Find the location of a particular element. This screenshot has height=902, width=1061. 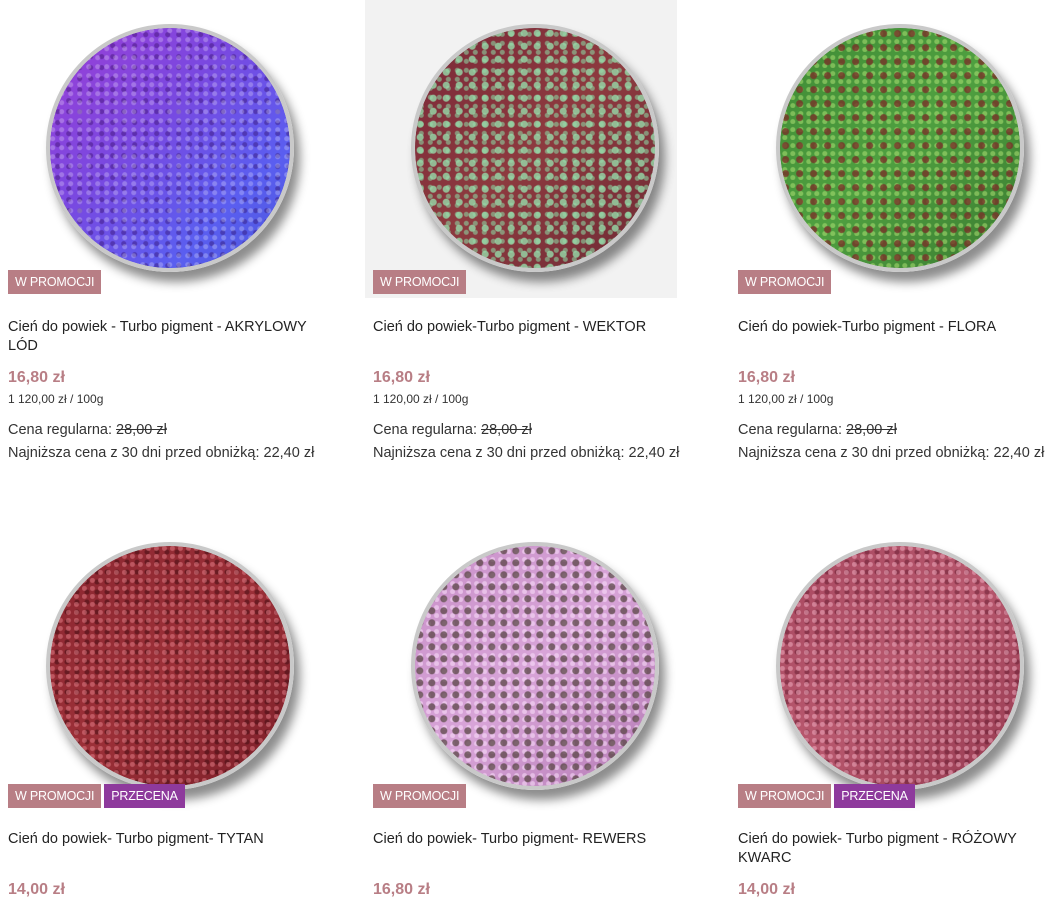

product-name: Cień do powiek- Turbo pigment- TYTAN is located at coordinates (168, 839).